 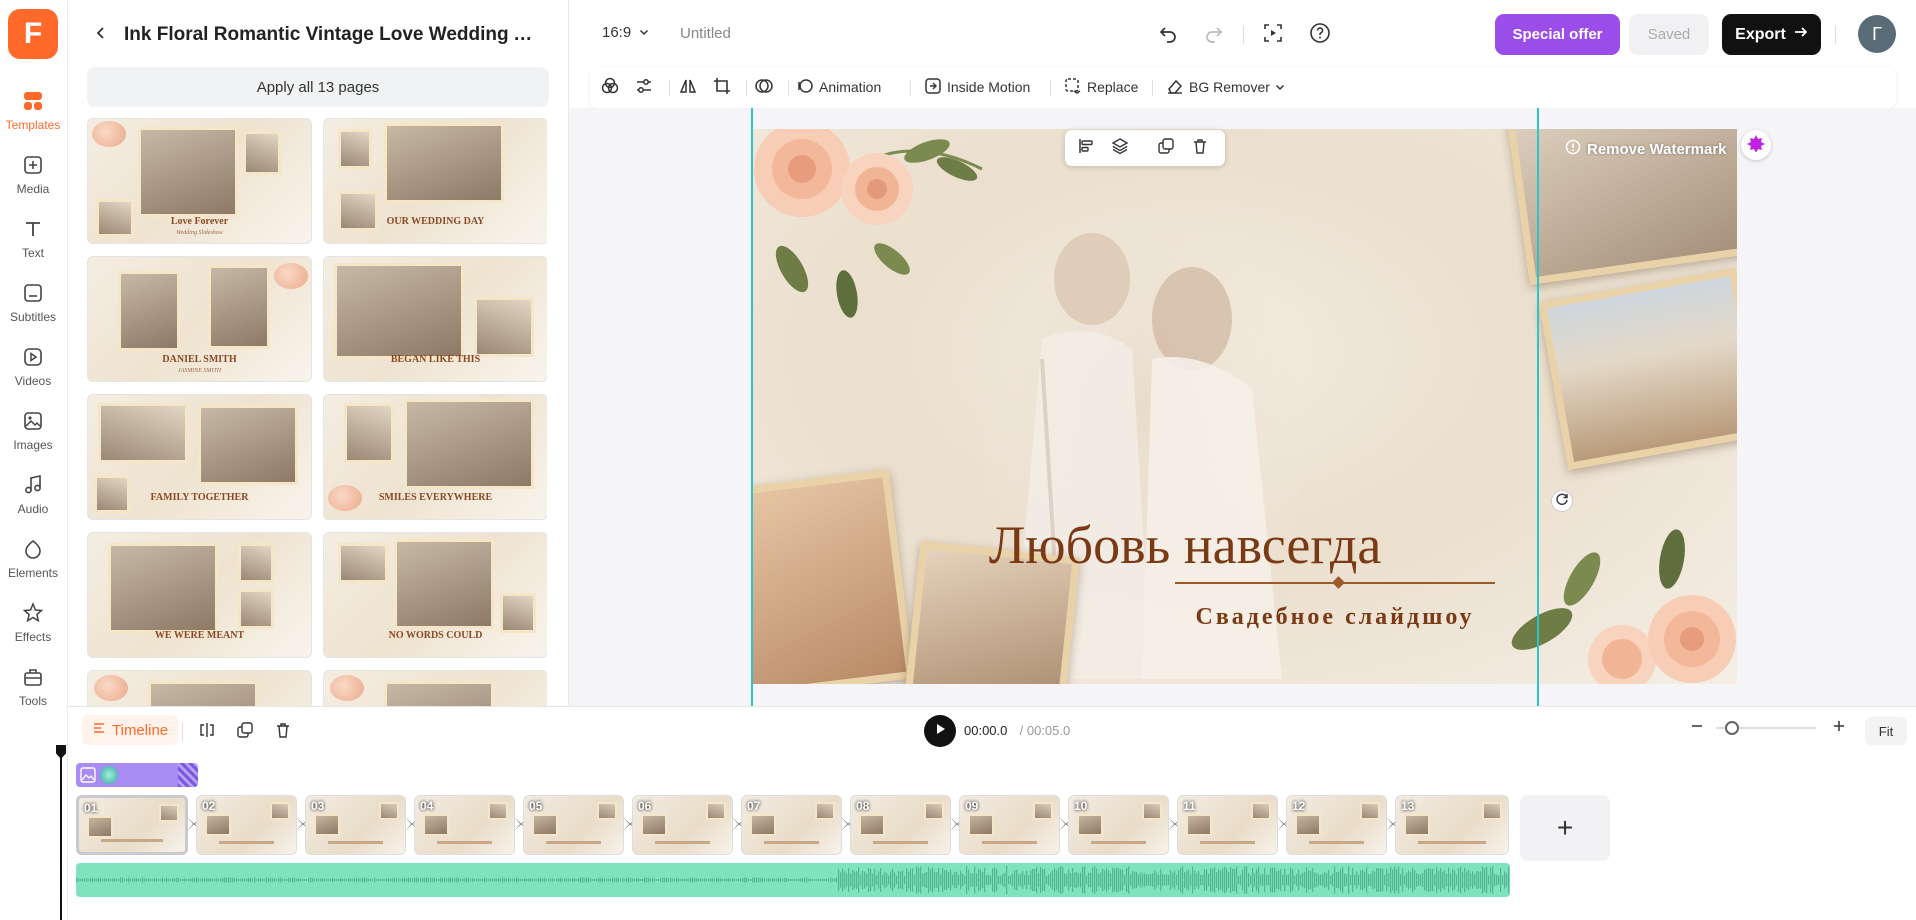 What do you see at coordinates (1073, 87) in the screenshot?
I see `replace-icon` at bounding box center [1073, 87].